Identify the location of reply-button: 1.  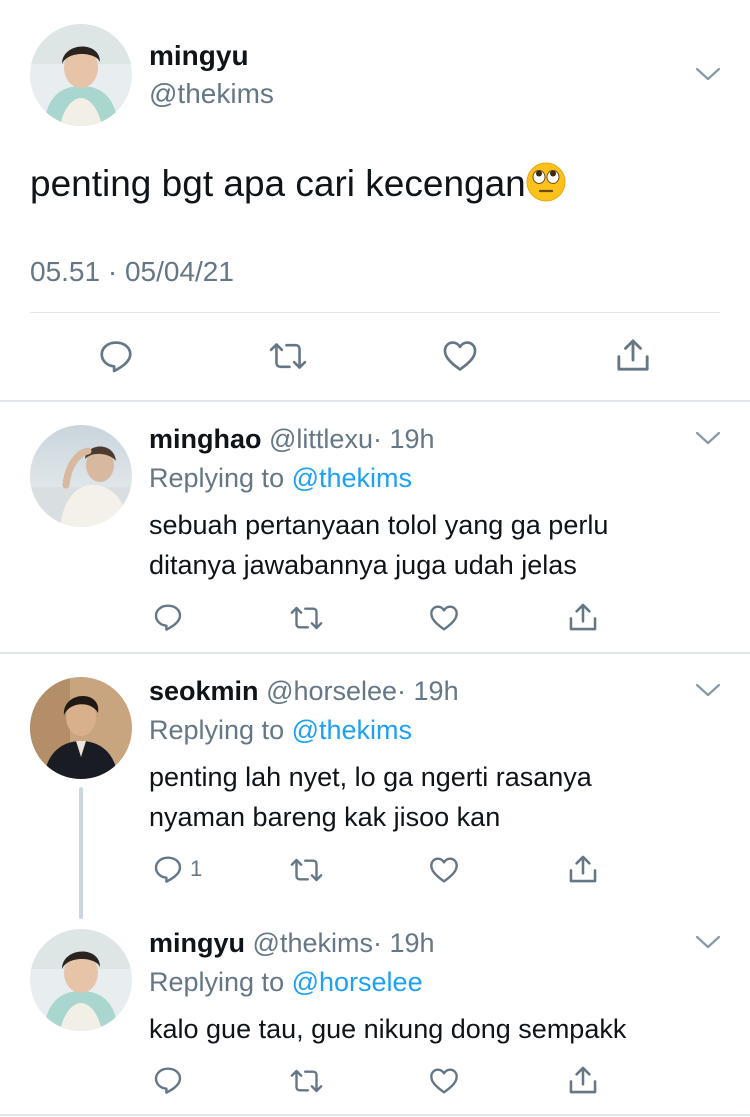
(177, 869).